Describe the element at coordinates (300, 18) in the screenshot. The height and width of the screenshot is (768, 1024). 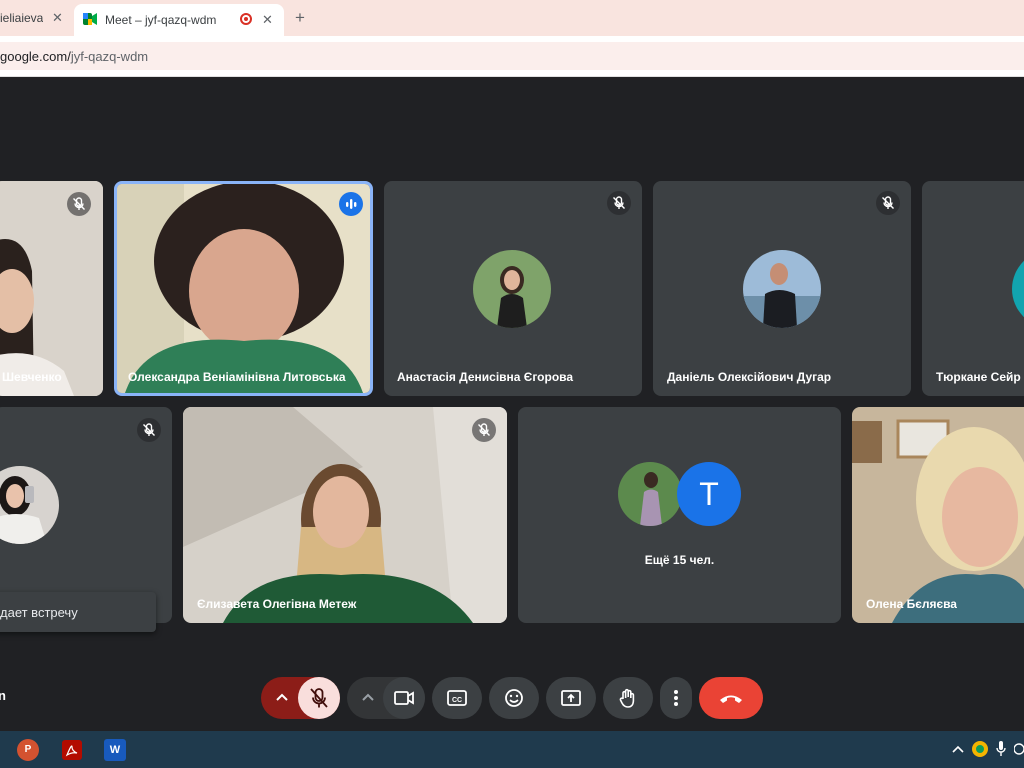
I see `new-tab-button: +` at that location.